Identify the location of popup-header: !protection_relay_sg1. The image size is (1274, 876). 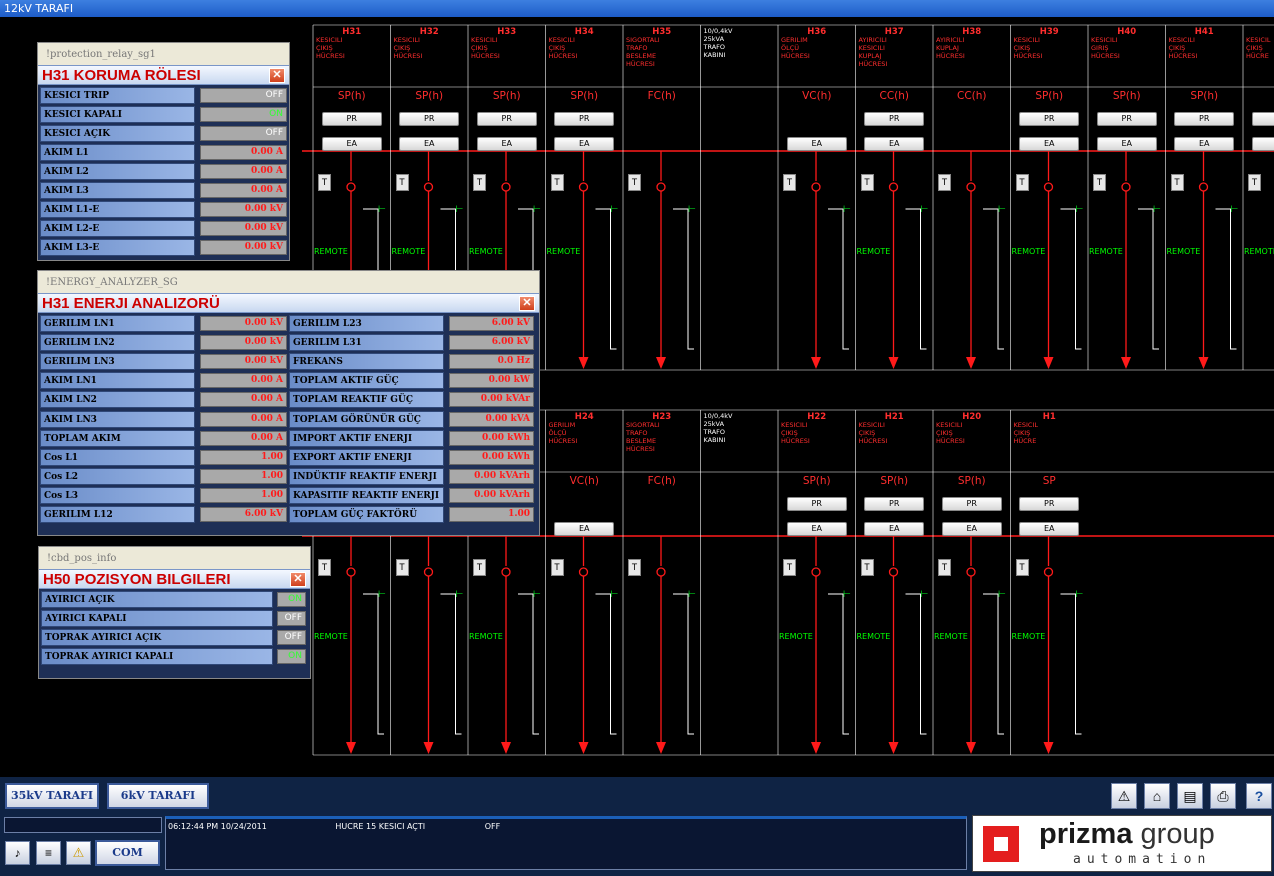
(163, 54).